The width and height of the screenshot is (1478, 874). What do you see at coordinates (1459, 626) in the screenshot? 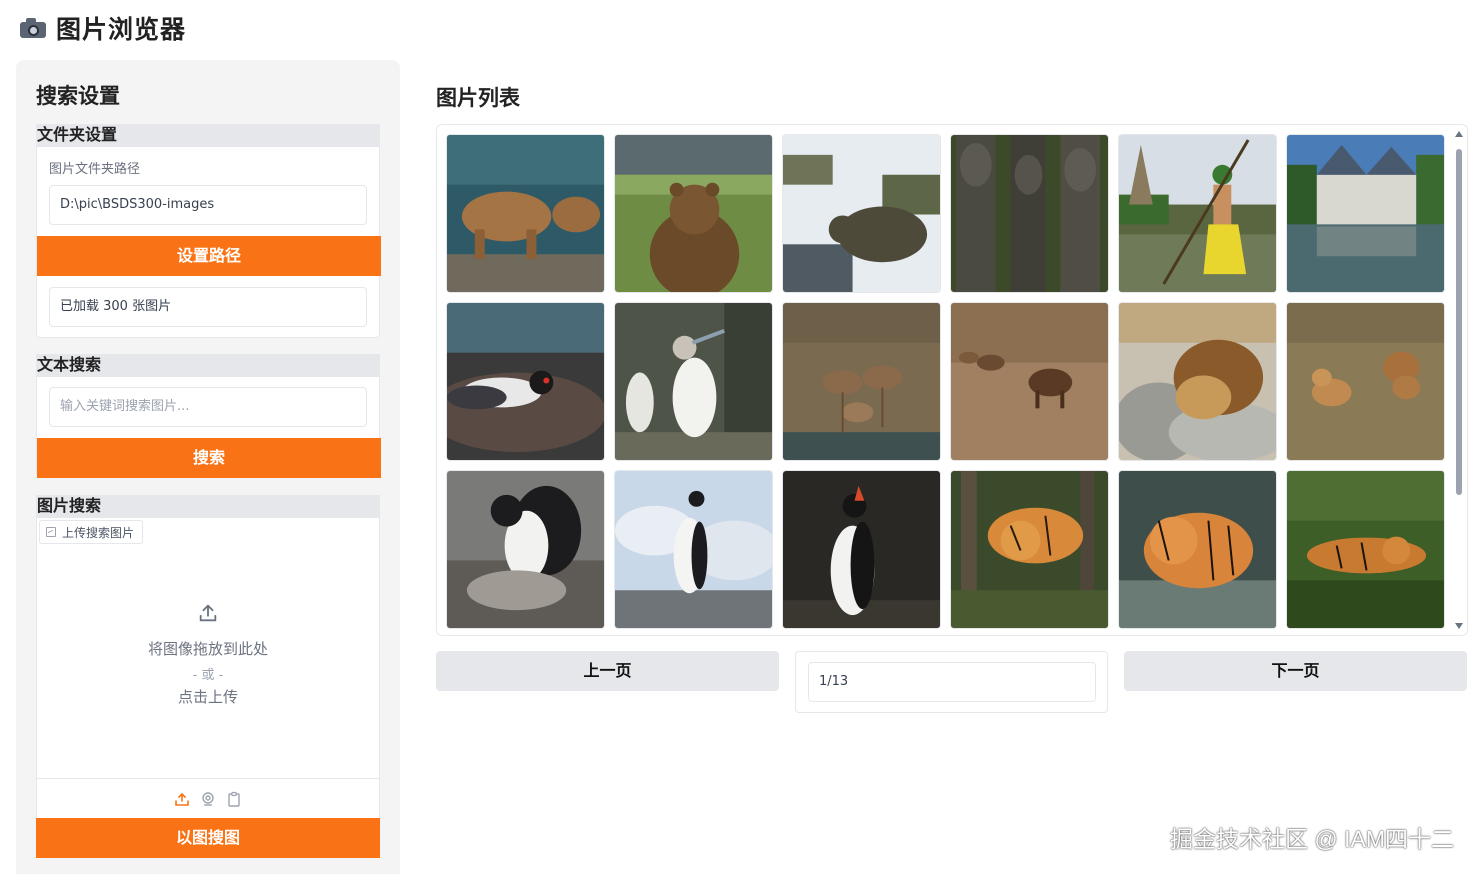
I see `scroll-down-arrow-icon` at bounding box center [1459, 626].